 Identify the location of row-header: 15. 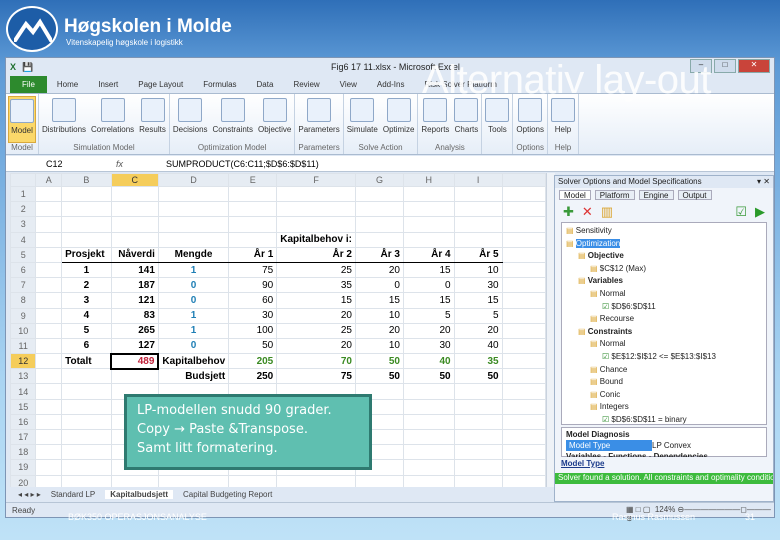
(23, 406).